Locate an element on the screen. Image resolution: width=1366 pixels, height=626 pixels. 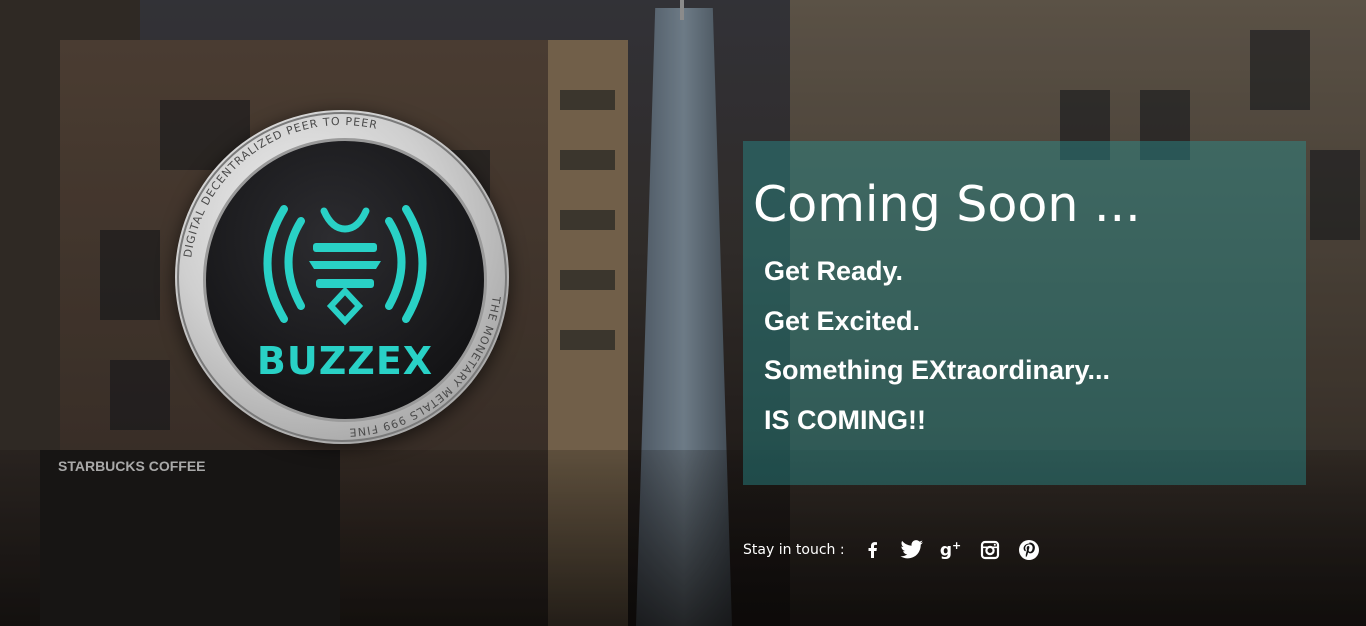
coin-ring-text-top: DIGITAL DECENTRALIZED PEER TO PEER is located at coordinates (279, 187).